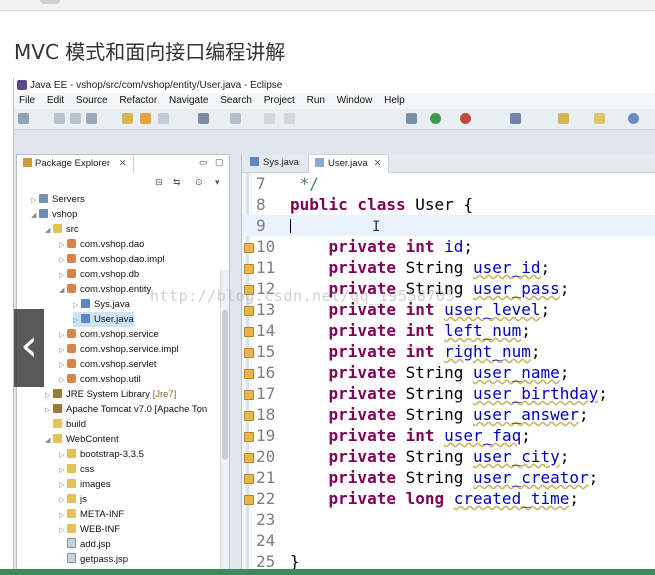  What do you see at coordinates (435, 118) in the screenshot?
I see `run-icon` at bounding box center [435, 118].